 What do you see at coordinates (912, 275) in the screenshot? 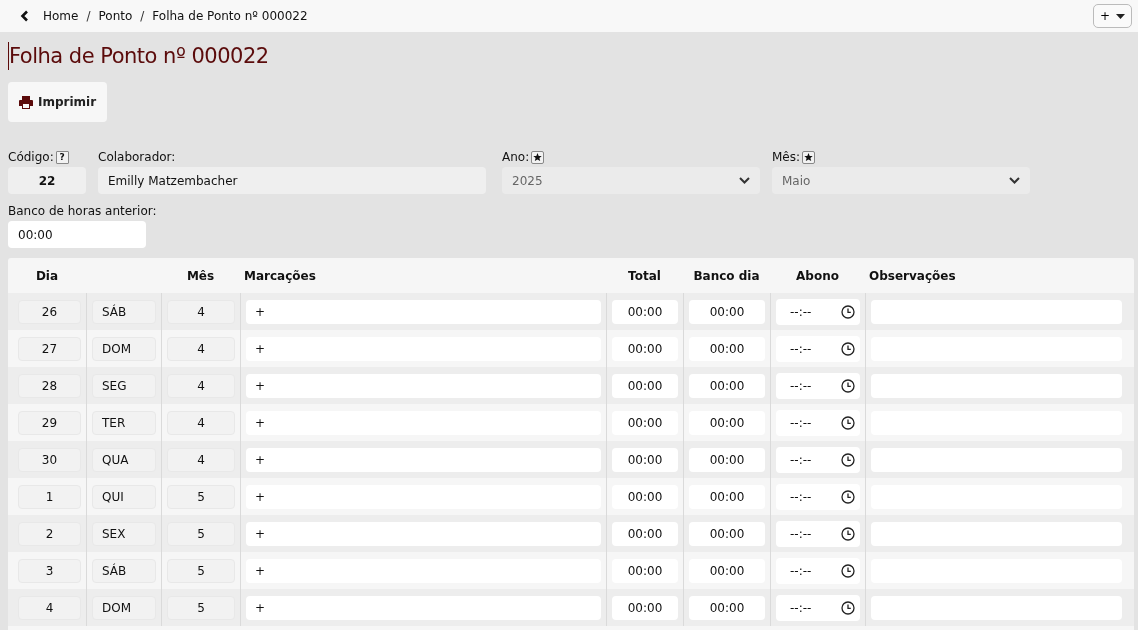
I see `column-header: Observações` at bounding box center [912, 275].